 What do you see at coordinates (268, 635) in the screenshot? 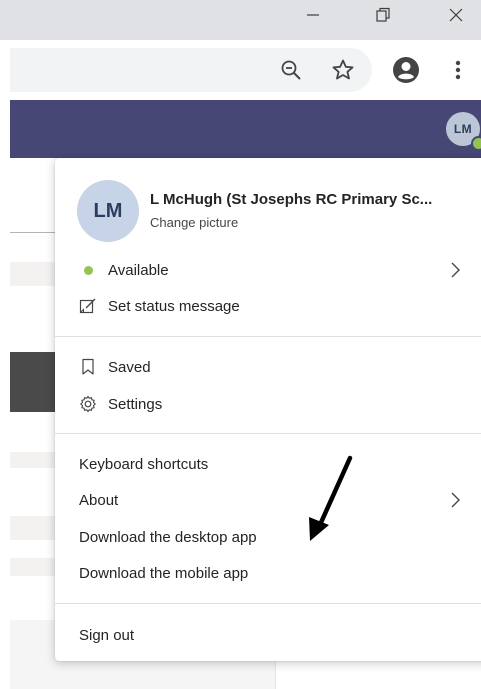
I see `sign-out-item: Sign out` at bounding box center [268, 635].